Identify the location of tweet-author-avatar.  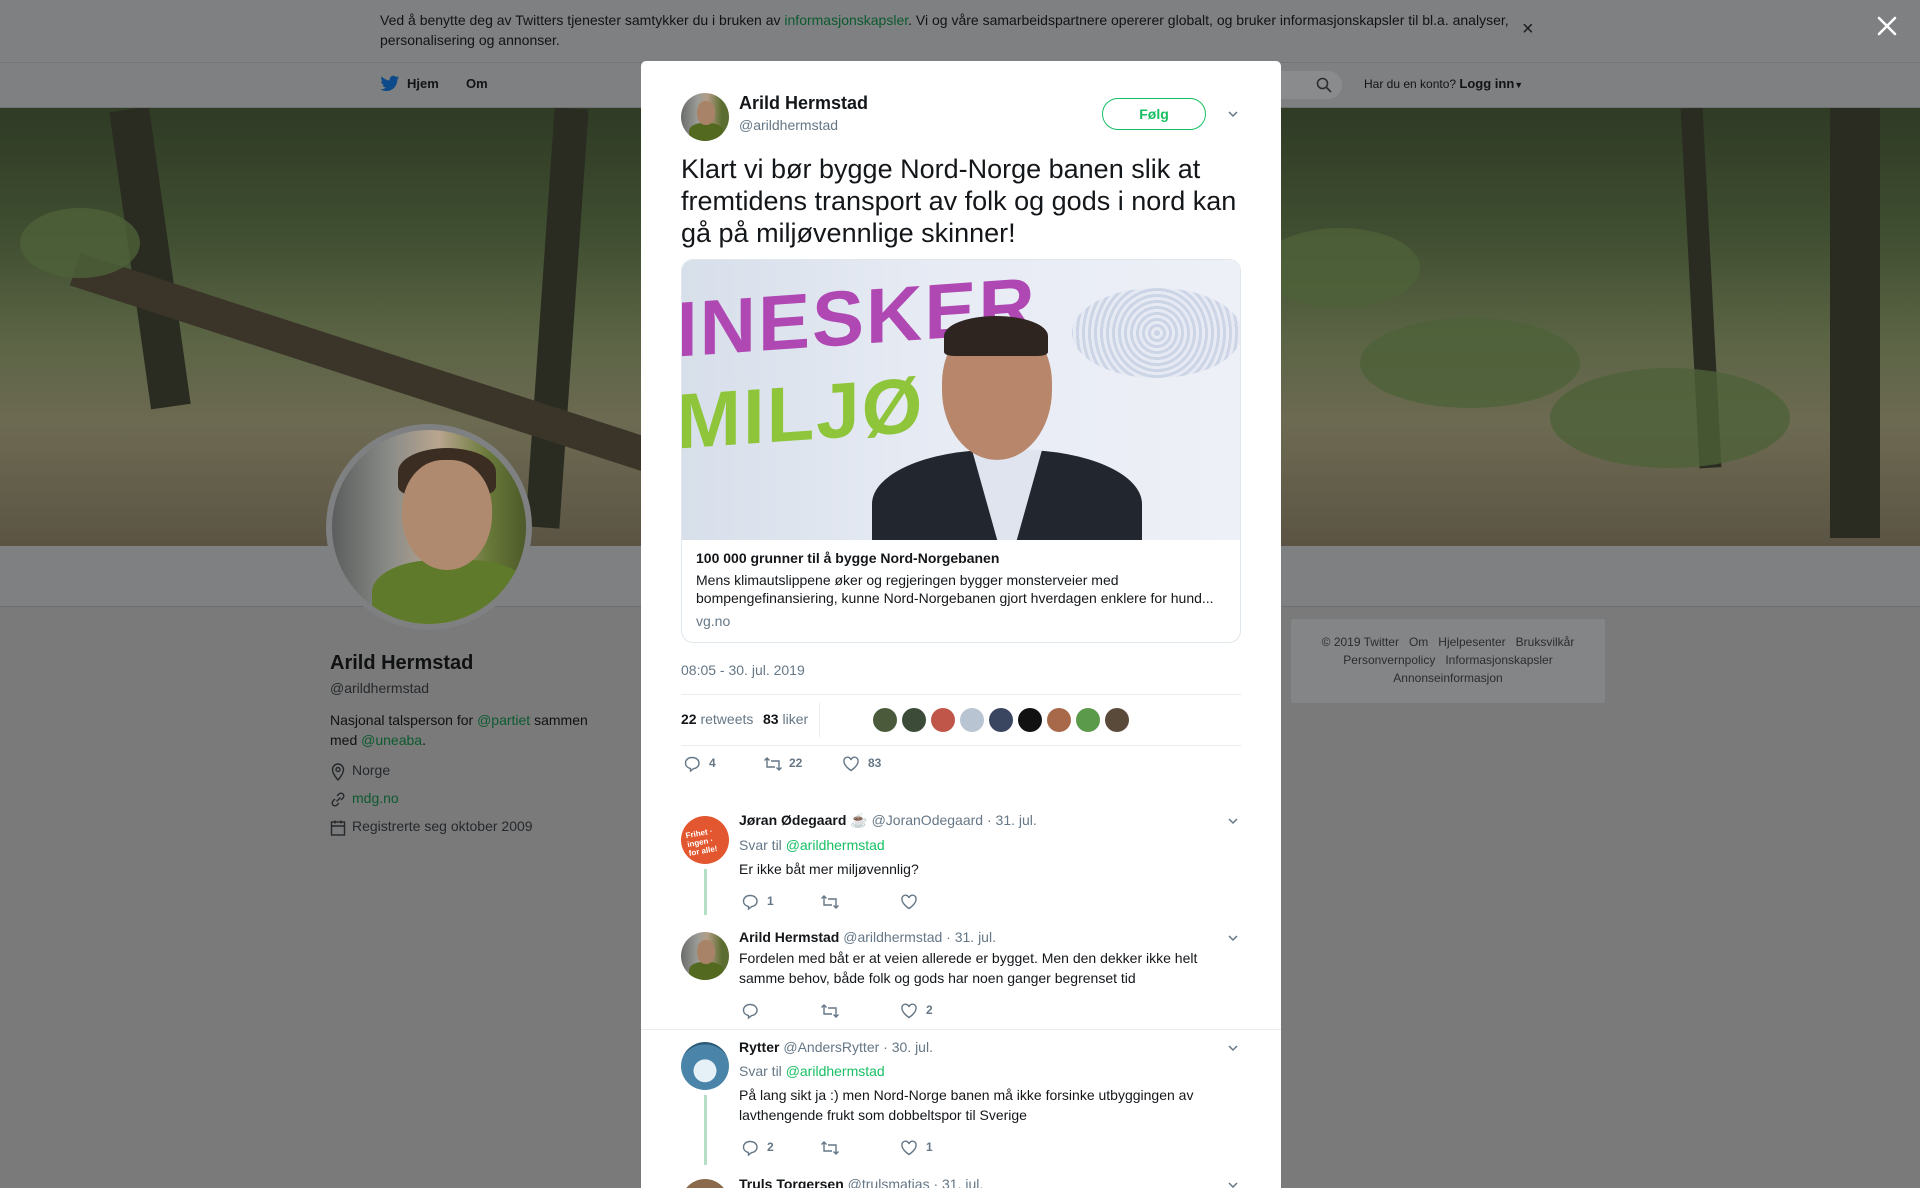
(705, 117).